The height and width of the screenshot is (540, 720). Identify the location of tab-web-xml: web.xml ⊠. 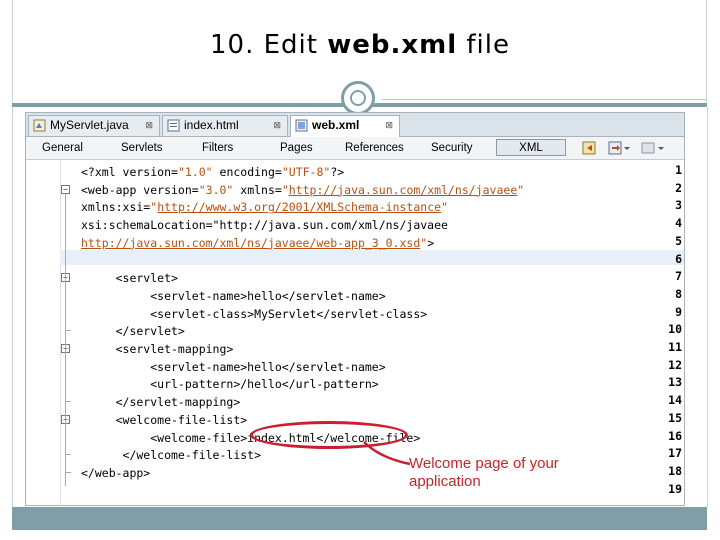
(345, 126).